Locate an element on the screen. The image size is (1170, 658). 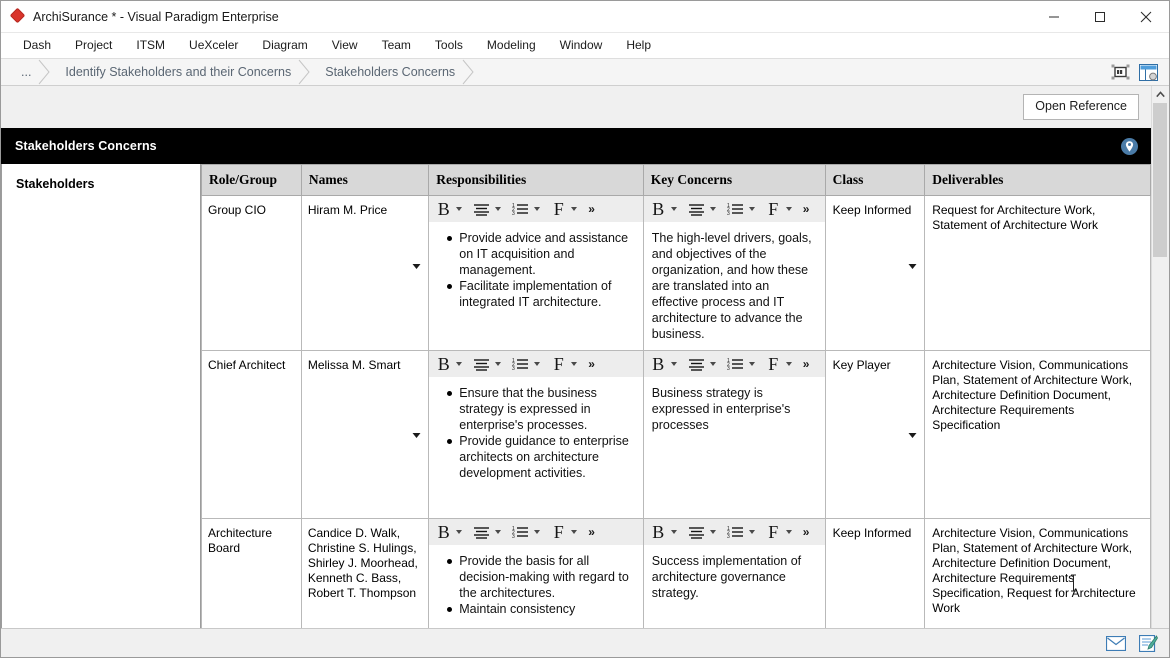
mail-icon is located at coordinates (1116, 643).